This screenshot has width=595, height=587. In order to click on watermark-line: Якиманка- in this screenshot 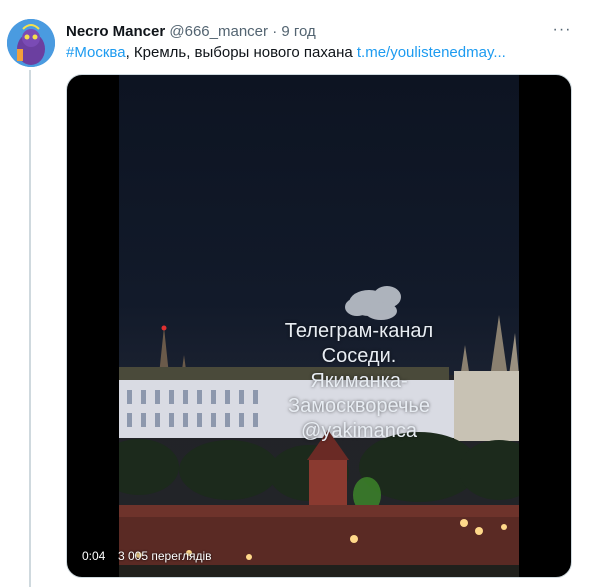, I will do `click(359, 381)`.